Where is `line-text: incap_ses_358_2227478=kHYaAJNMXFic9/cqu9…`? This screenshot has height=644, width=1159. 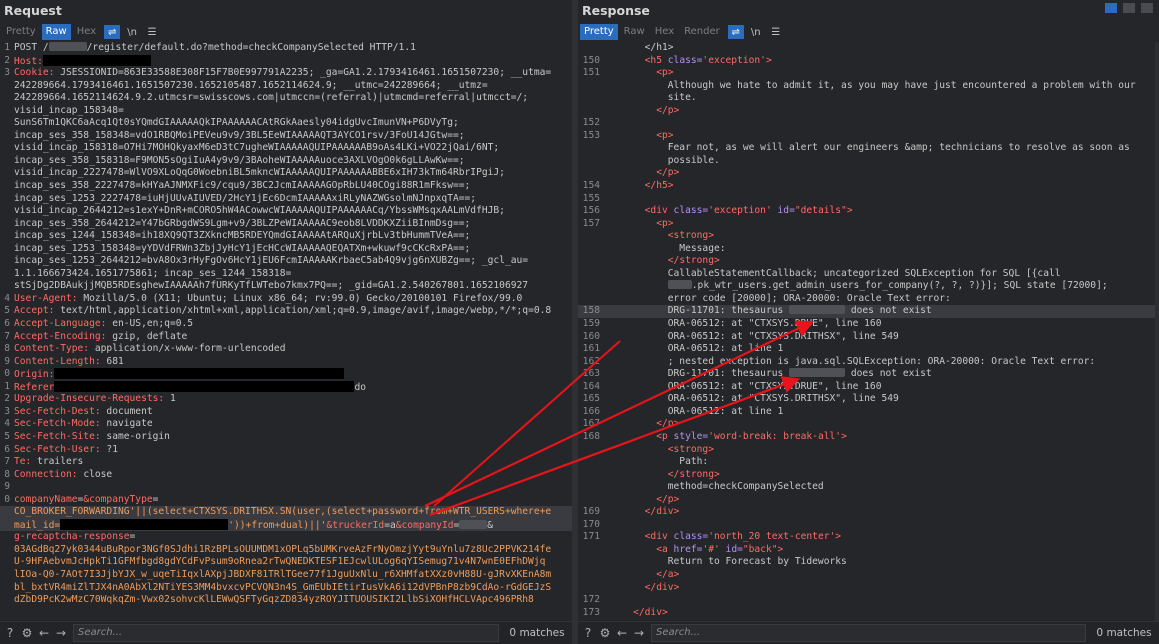 line-text: incap_ses_358_2227478=kHYaAJNMXFic9/cqu9… is located at coordinates (293, 186).